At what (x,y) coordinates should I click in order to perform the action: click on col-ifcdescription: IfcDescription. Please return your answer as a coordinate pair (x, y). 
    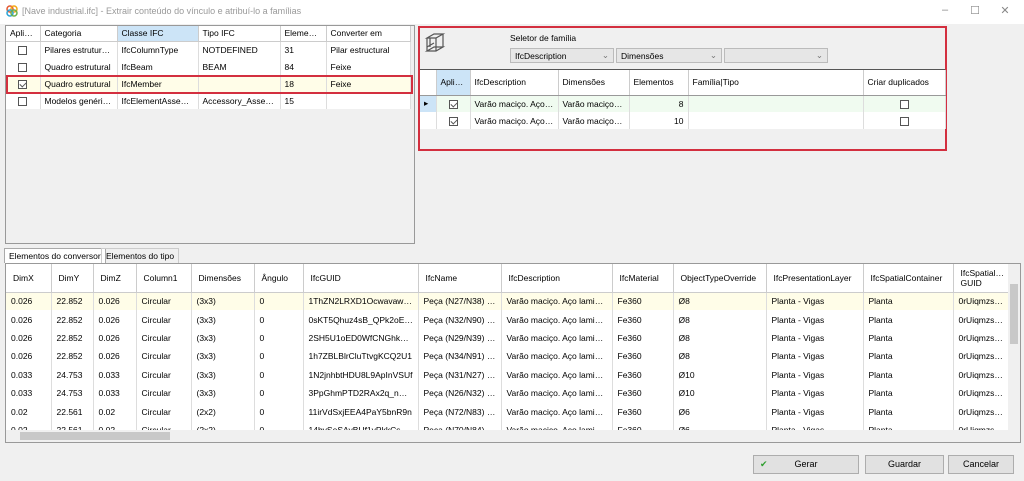
    Looking at the image, I should click on (514, 83).